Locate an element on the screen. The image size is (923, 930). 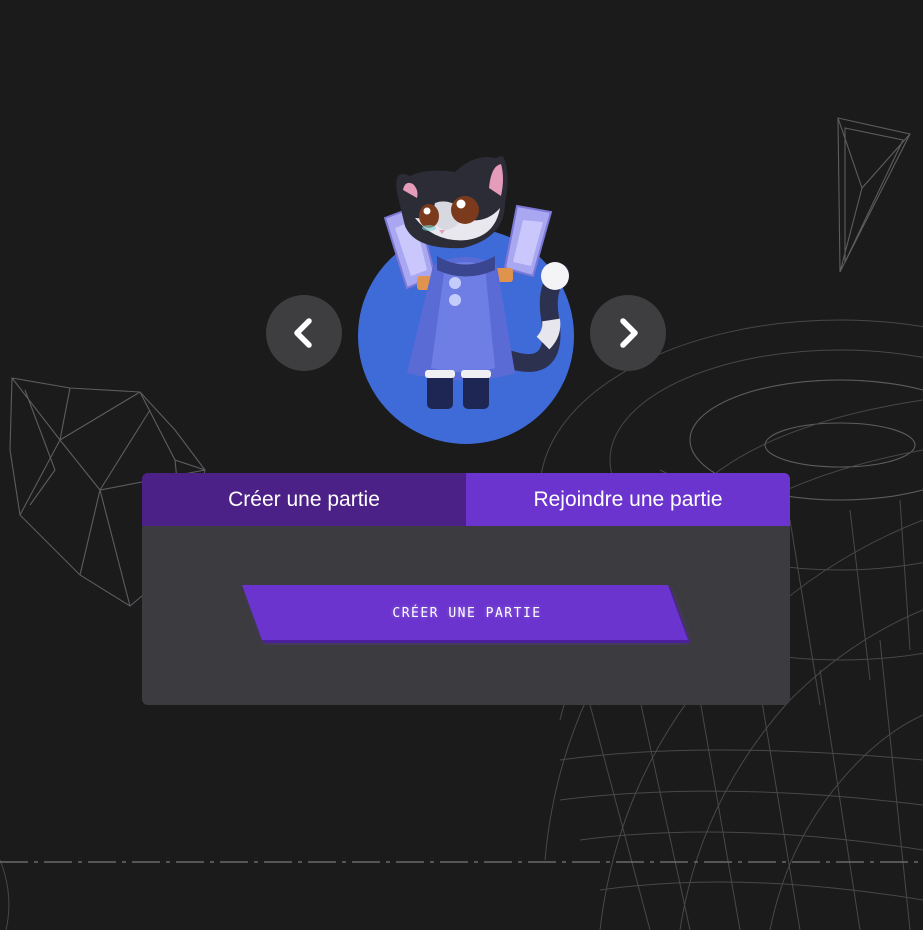
avatar-preview is located at coordinates (467, 296).